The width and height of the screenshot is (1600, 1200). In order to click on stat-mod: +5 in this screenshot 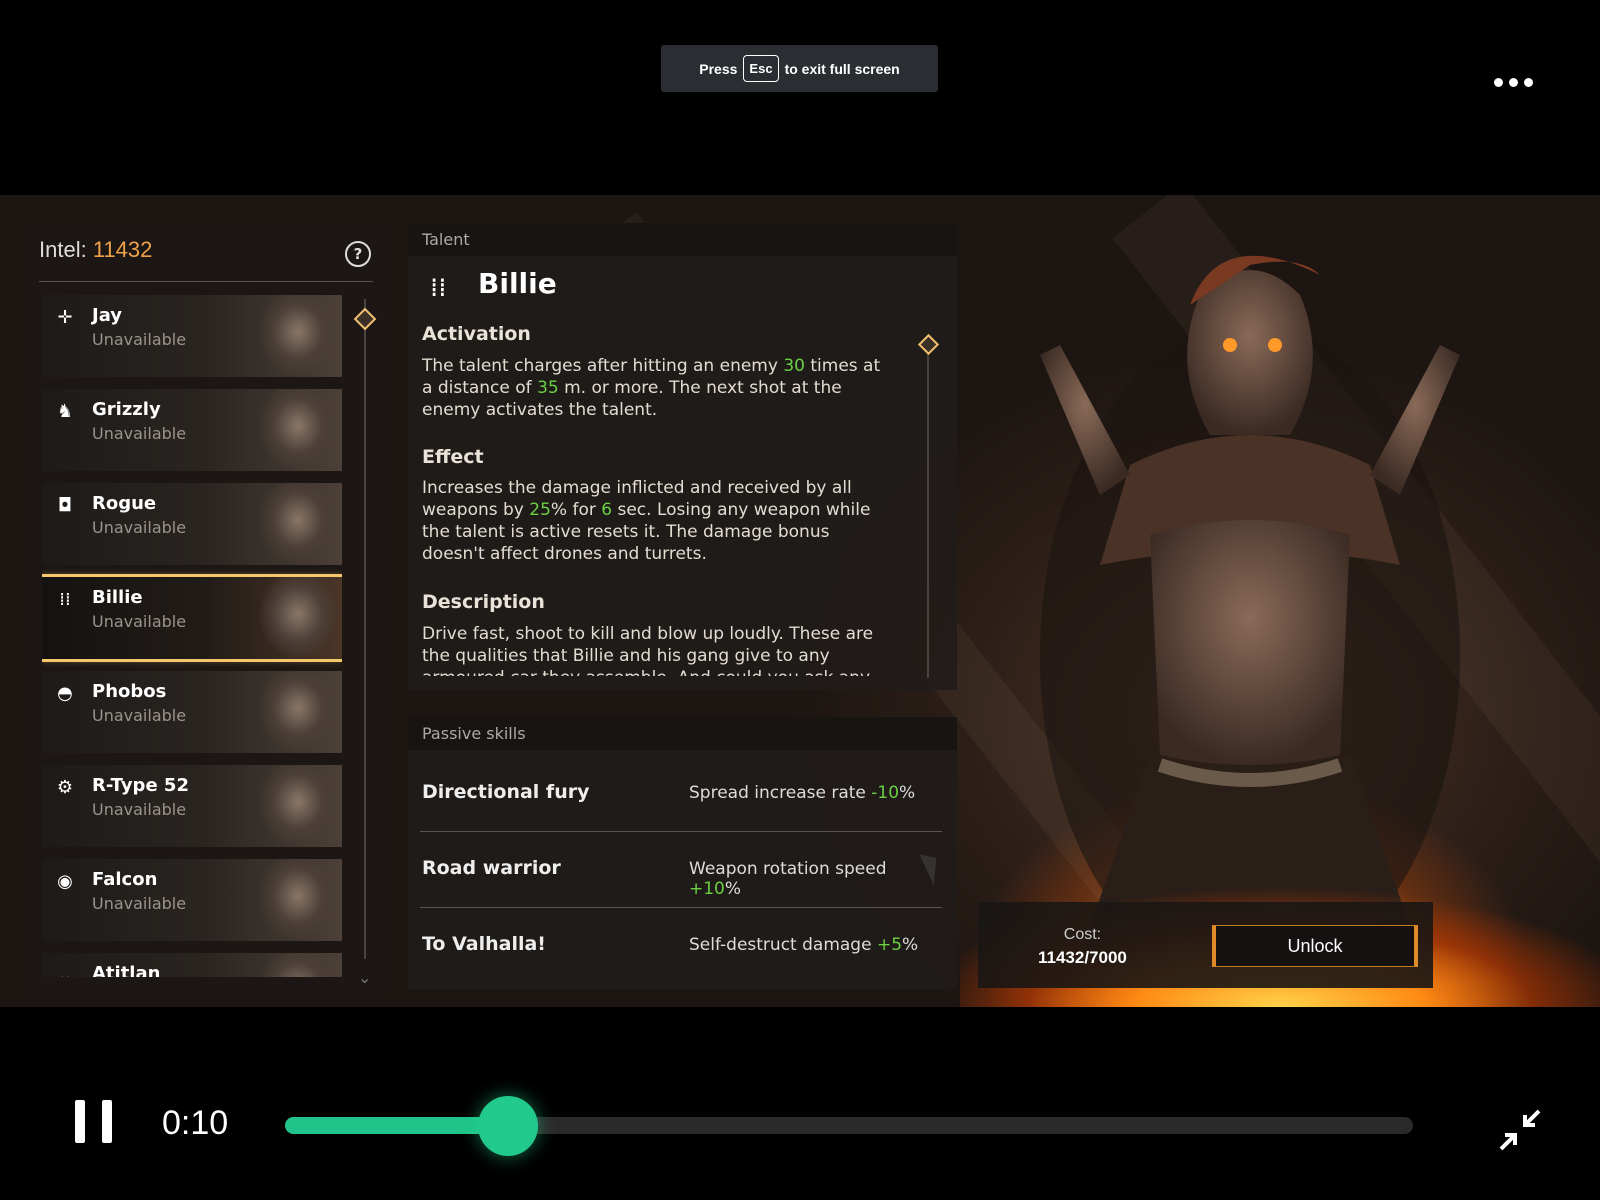, I will do `click(889, 945)`.